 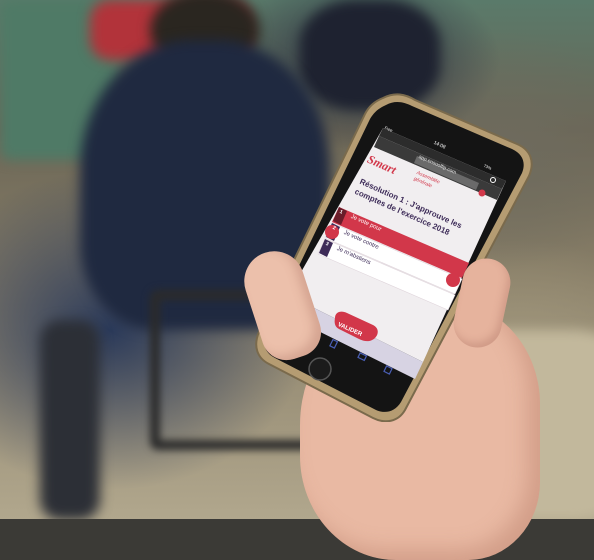 I want to click on settings-gear-icon, so click(x=482, y=193).